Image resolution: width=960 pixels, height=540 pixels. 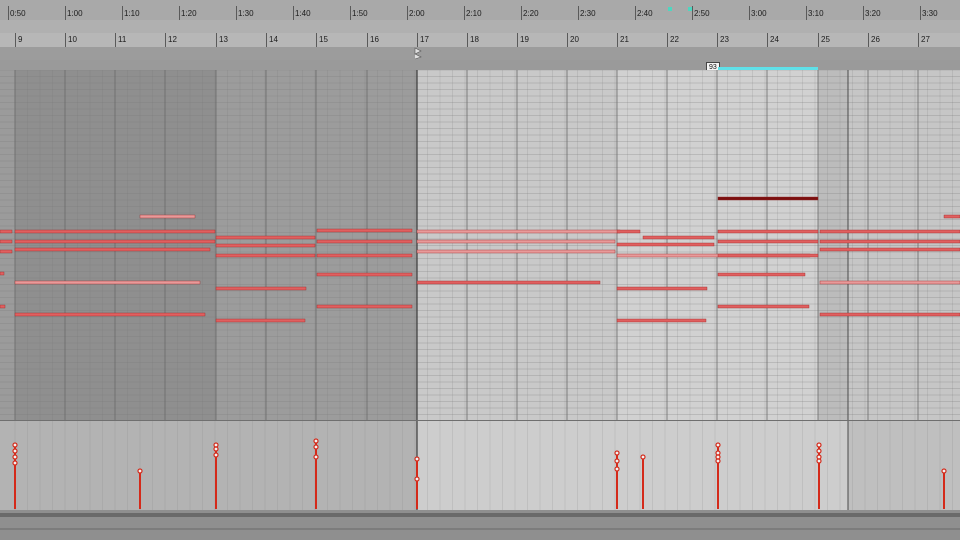 I want to click on loop-start-marker-icon, so click(x=419, y=53).